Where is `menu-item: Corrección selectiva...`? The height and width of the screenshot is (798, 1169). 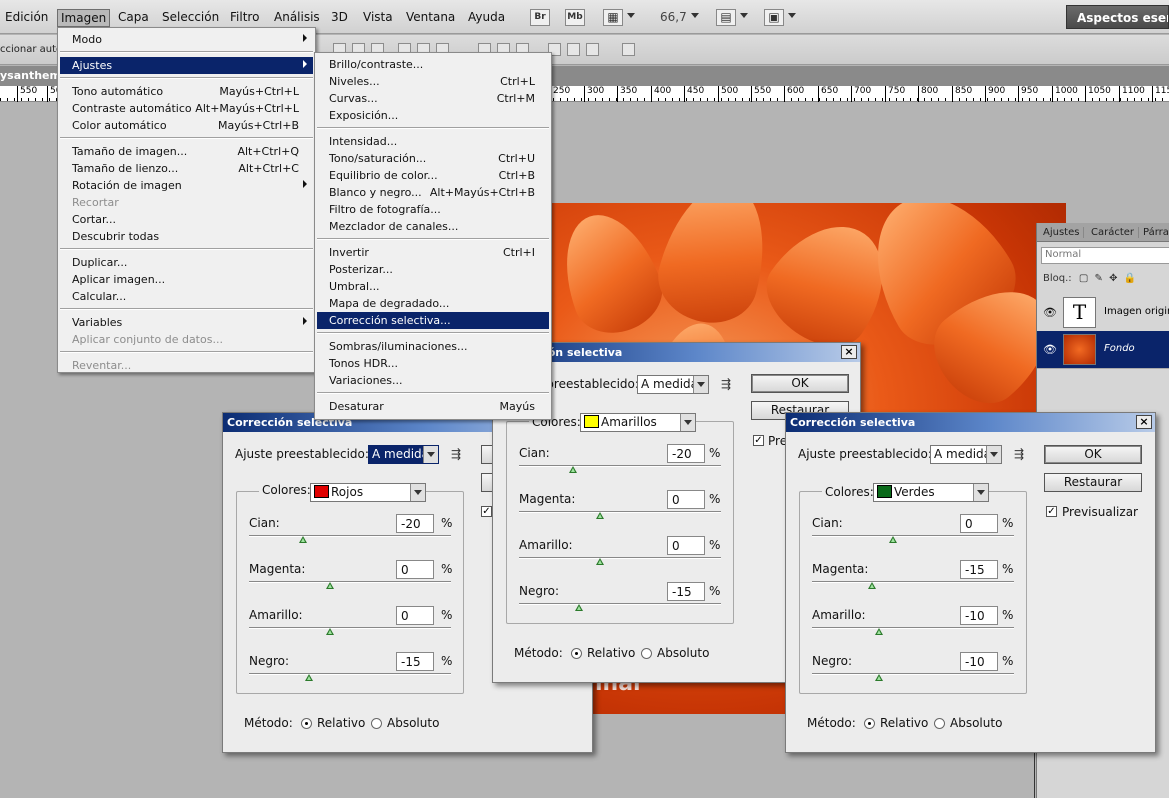 menu-item: Corrección selectiva... is located at coordinates (433, 320).